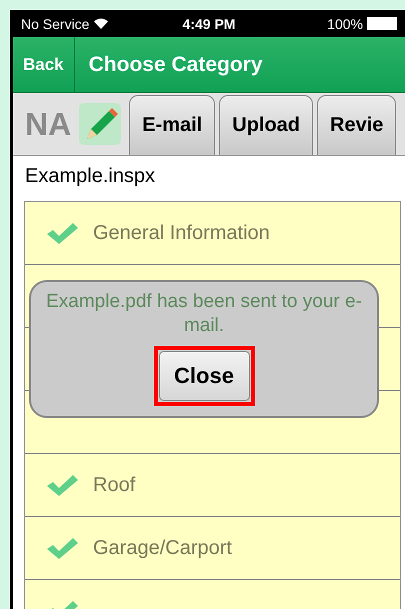 This screenshot has width=405, height=609. I want to click on carrier-text: No Service, so click(55, 24).